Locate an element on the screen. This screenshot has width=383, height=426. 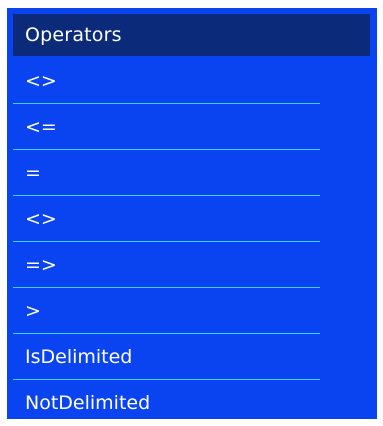
operator-item-not-delimited: NotDelimited is located at coordinates (191, 403).